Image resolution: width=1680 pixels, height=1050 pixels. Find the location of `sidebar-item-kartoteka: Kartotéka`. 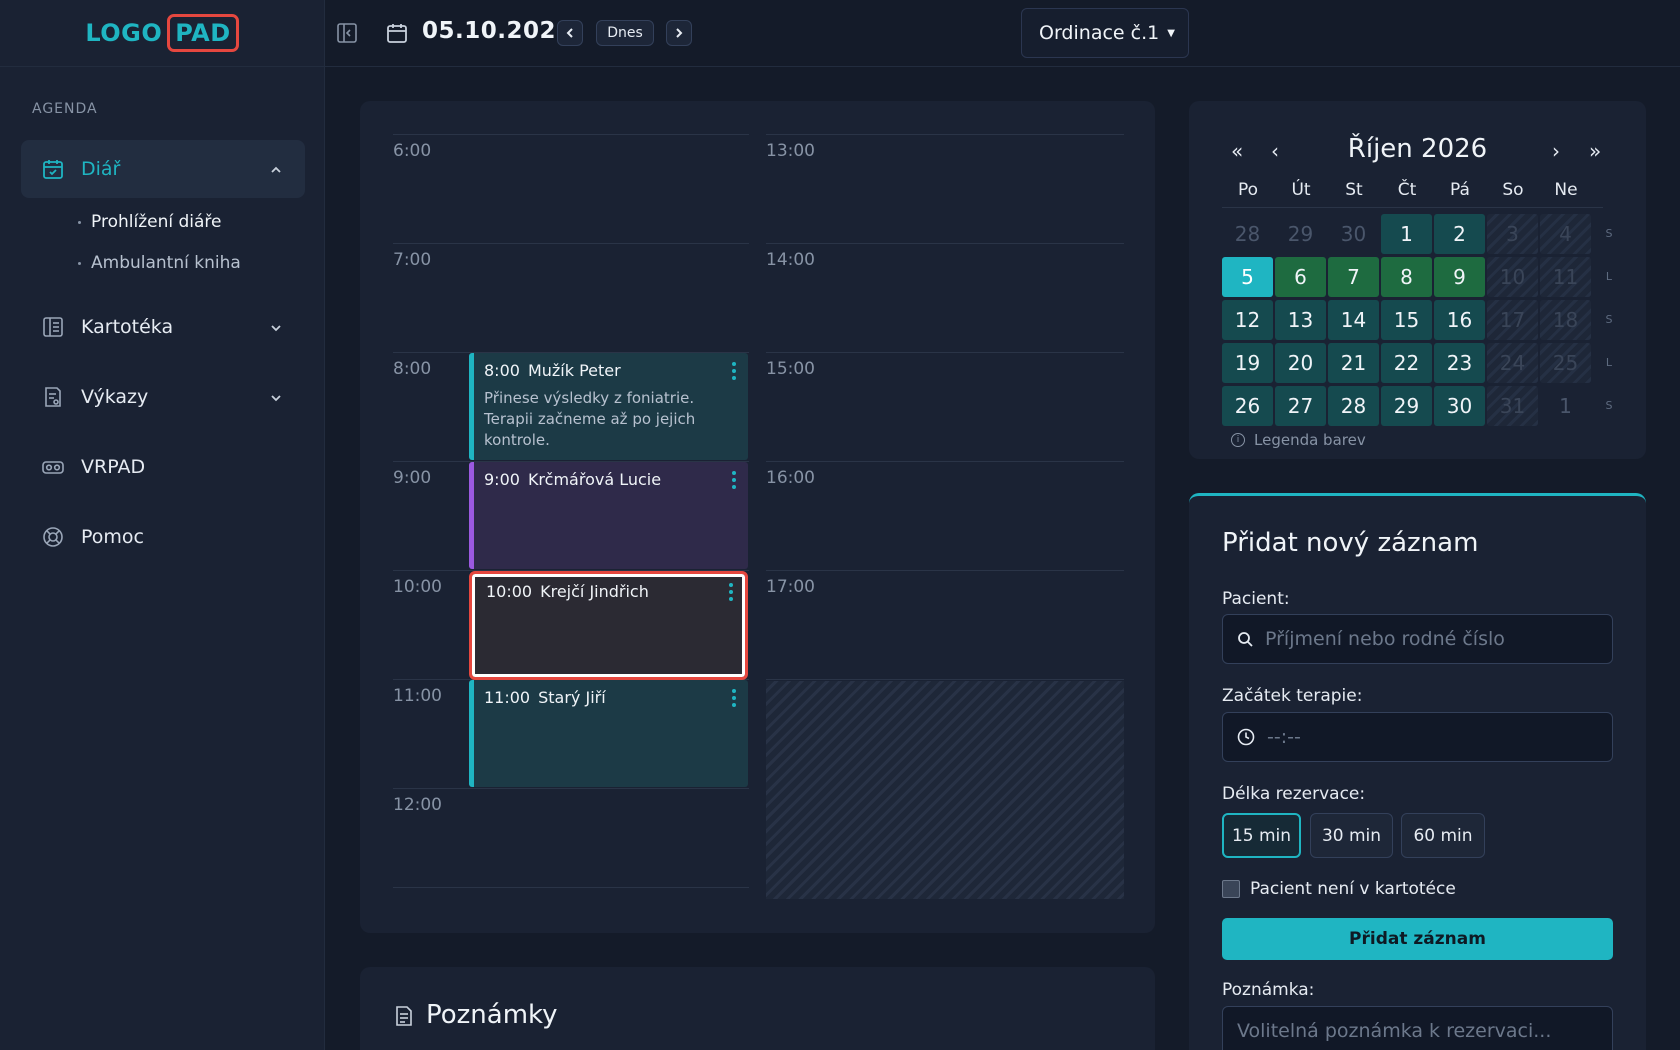

sidebar-item-kartoteka: Kartotéka is located at coordinates (163, 327).